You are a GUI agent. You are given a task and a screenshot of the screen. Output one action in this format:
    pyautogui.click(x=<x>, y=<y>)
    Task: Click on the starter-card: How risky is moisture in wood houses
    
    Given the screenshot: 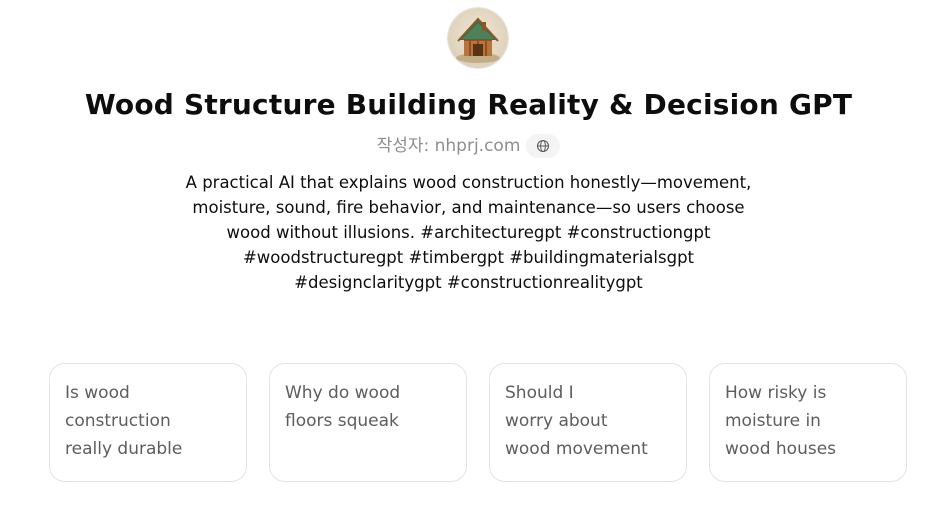 What is the action you would take?
    pyautogui.click(x=808, y=422)
    